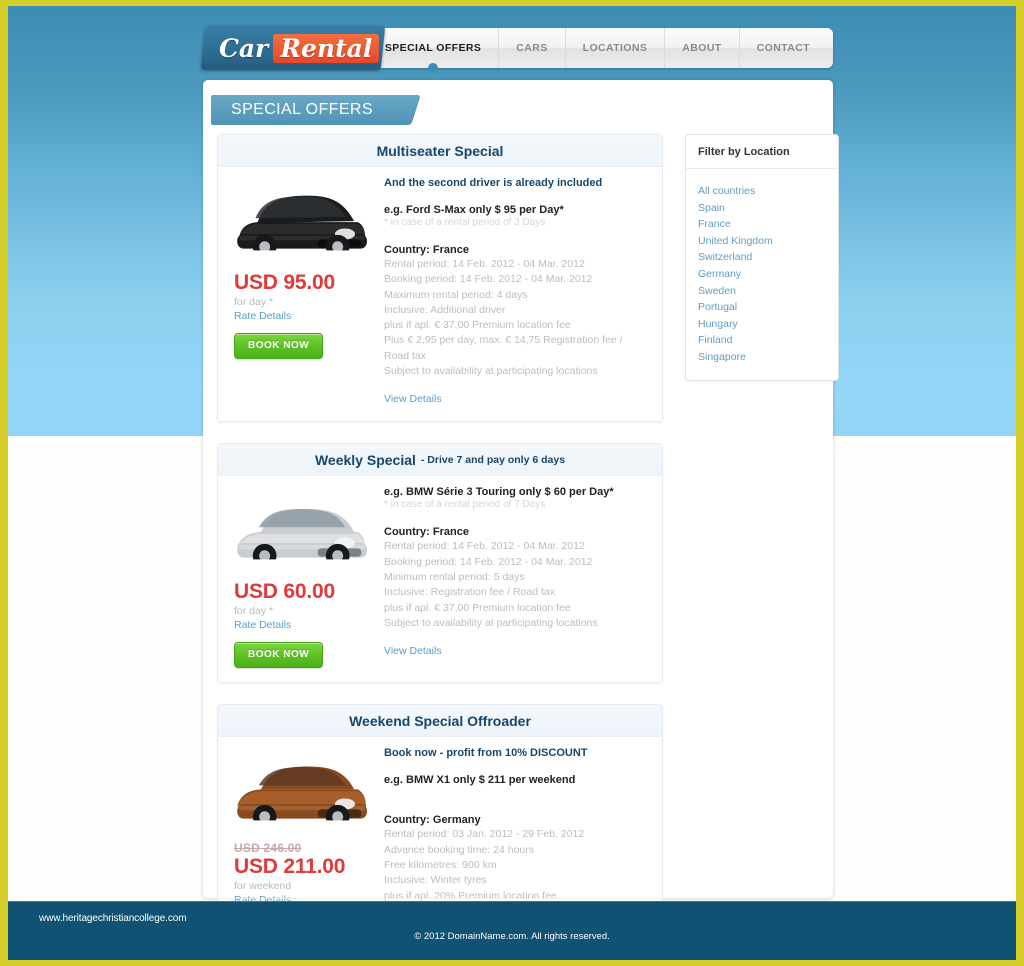  Describe the element at coordinates (465, 222) in the screenshot. I see `offer-footnote: * in case of a rental period of 3 Days` at that location.